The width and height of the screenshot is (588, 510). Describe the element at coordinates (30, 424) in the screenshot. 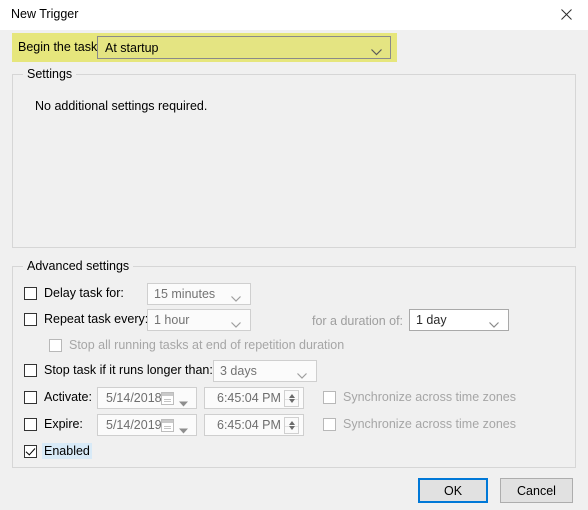

I see `expire-checkbox` at that location.